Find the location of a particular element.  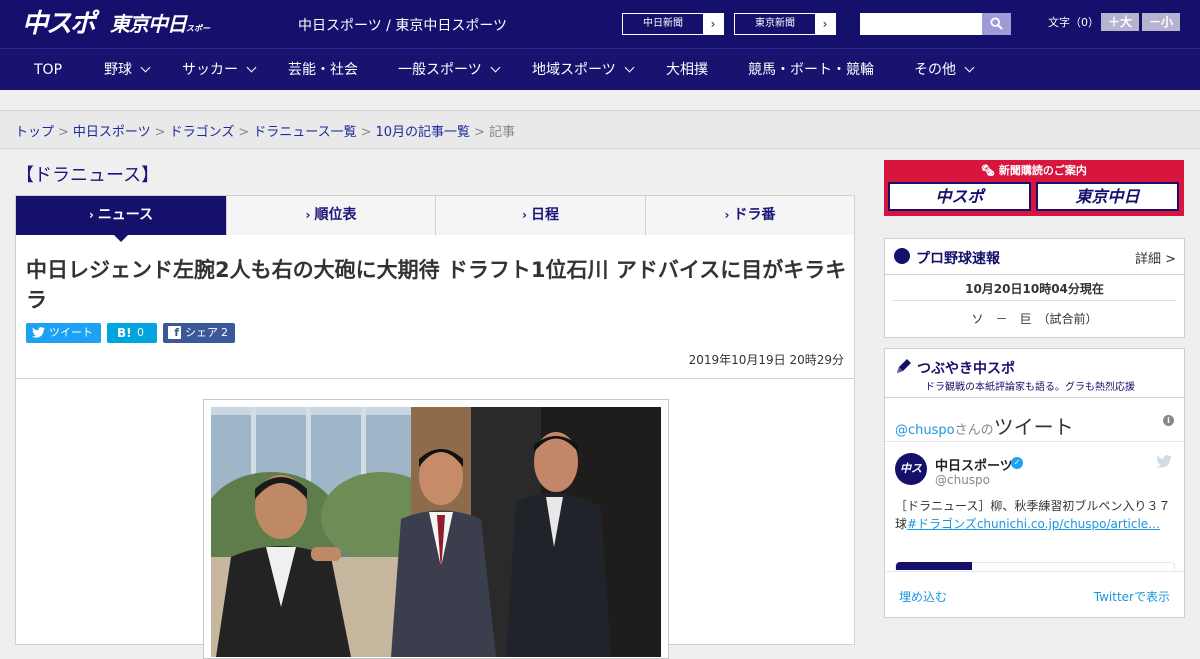

tab-schedule: › 日程 is located at coordinates (541, 215).